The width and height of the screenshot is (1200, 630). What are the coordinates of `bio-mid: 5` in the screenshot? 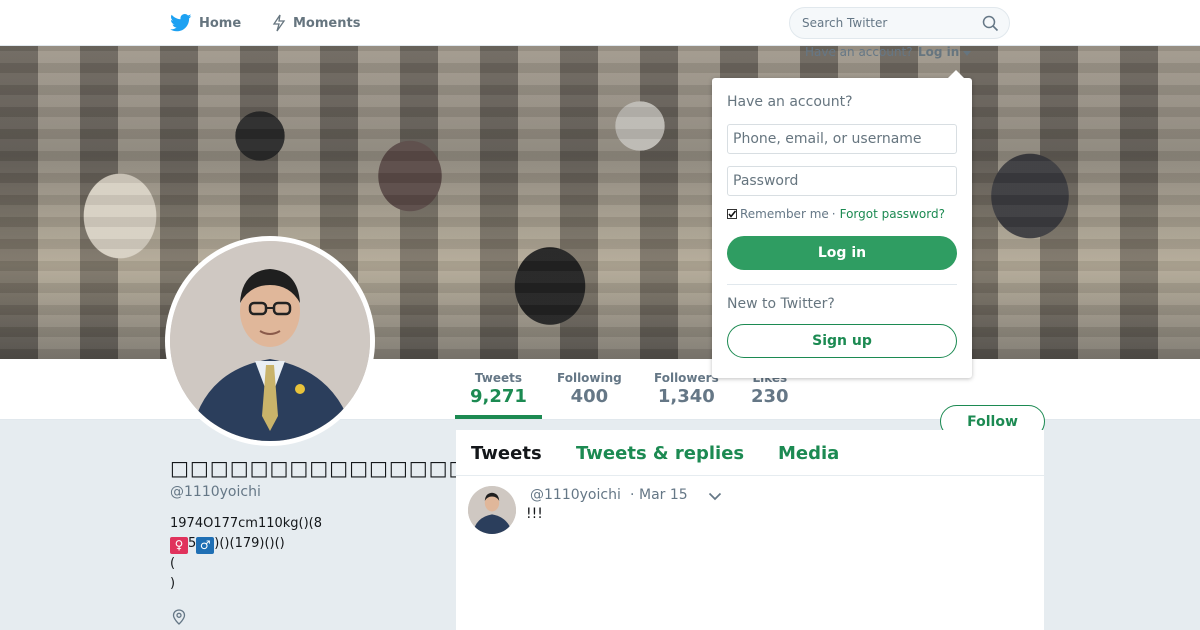 It's located at (192, 543).